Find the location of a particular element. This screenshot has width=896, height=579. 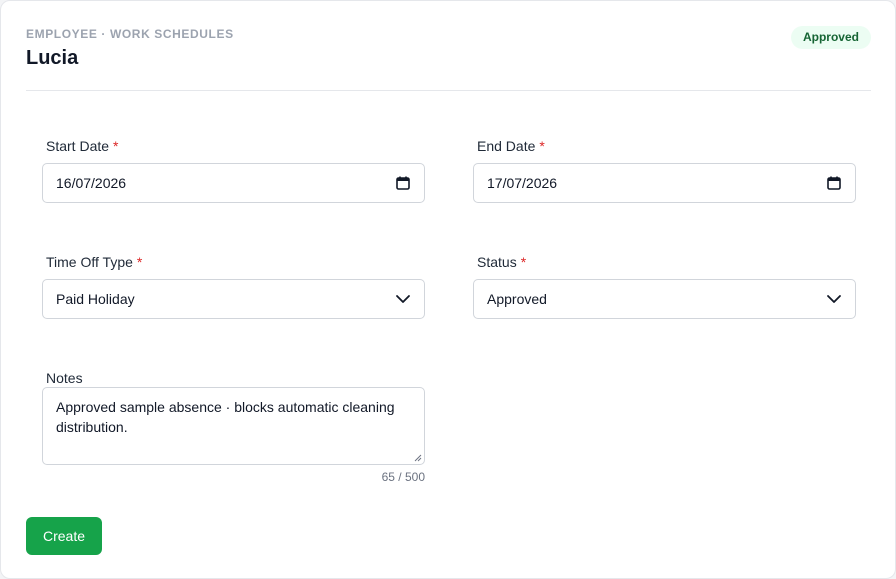

page-overline: EMPLOYEE · WORK SCHEDULES is located at coordinates (130, 34).